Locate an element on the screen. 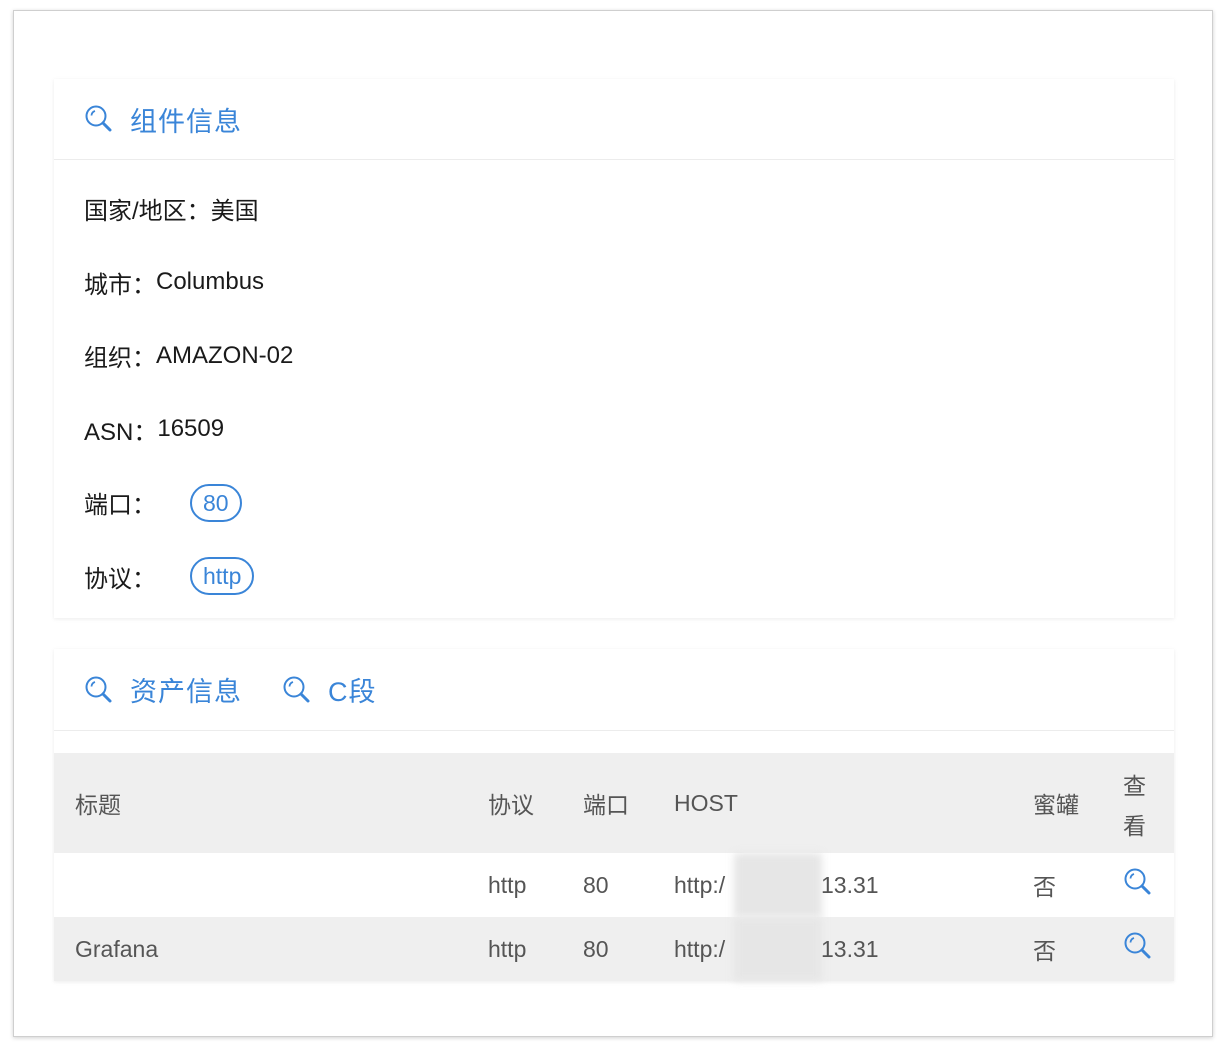 This screenshot has width=1228, height=1056. component-info-title-text: 组件信息 is located at coordinates (186, 121).